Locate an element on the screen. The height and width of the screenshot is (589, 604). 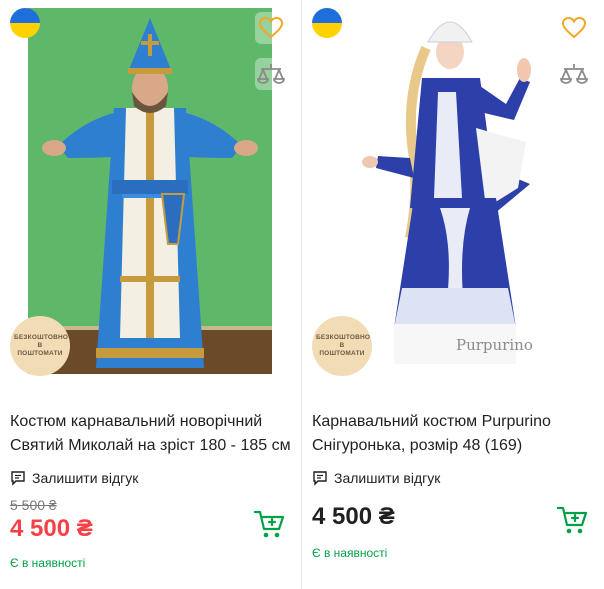
old-price: 5 500 ₴ is located at coordinates (33, 505).